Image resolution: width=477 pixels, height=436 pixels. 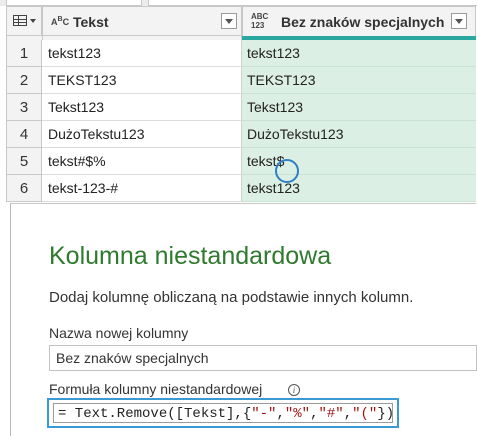 What do you see at coordinates (297, 414) in the screenshot?
I see `formula-string: "%"` at bounding box center [297, 414].